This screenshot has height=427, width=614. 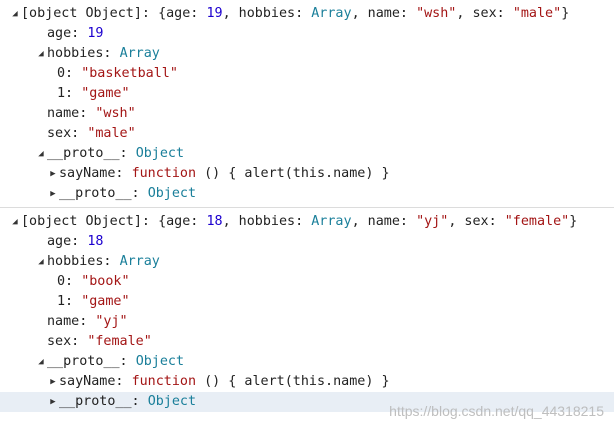 I want to click on property-sex: sex: "female", so click(x=99, y=341).